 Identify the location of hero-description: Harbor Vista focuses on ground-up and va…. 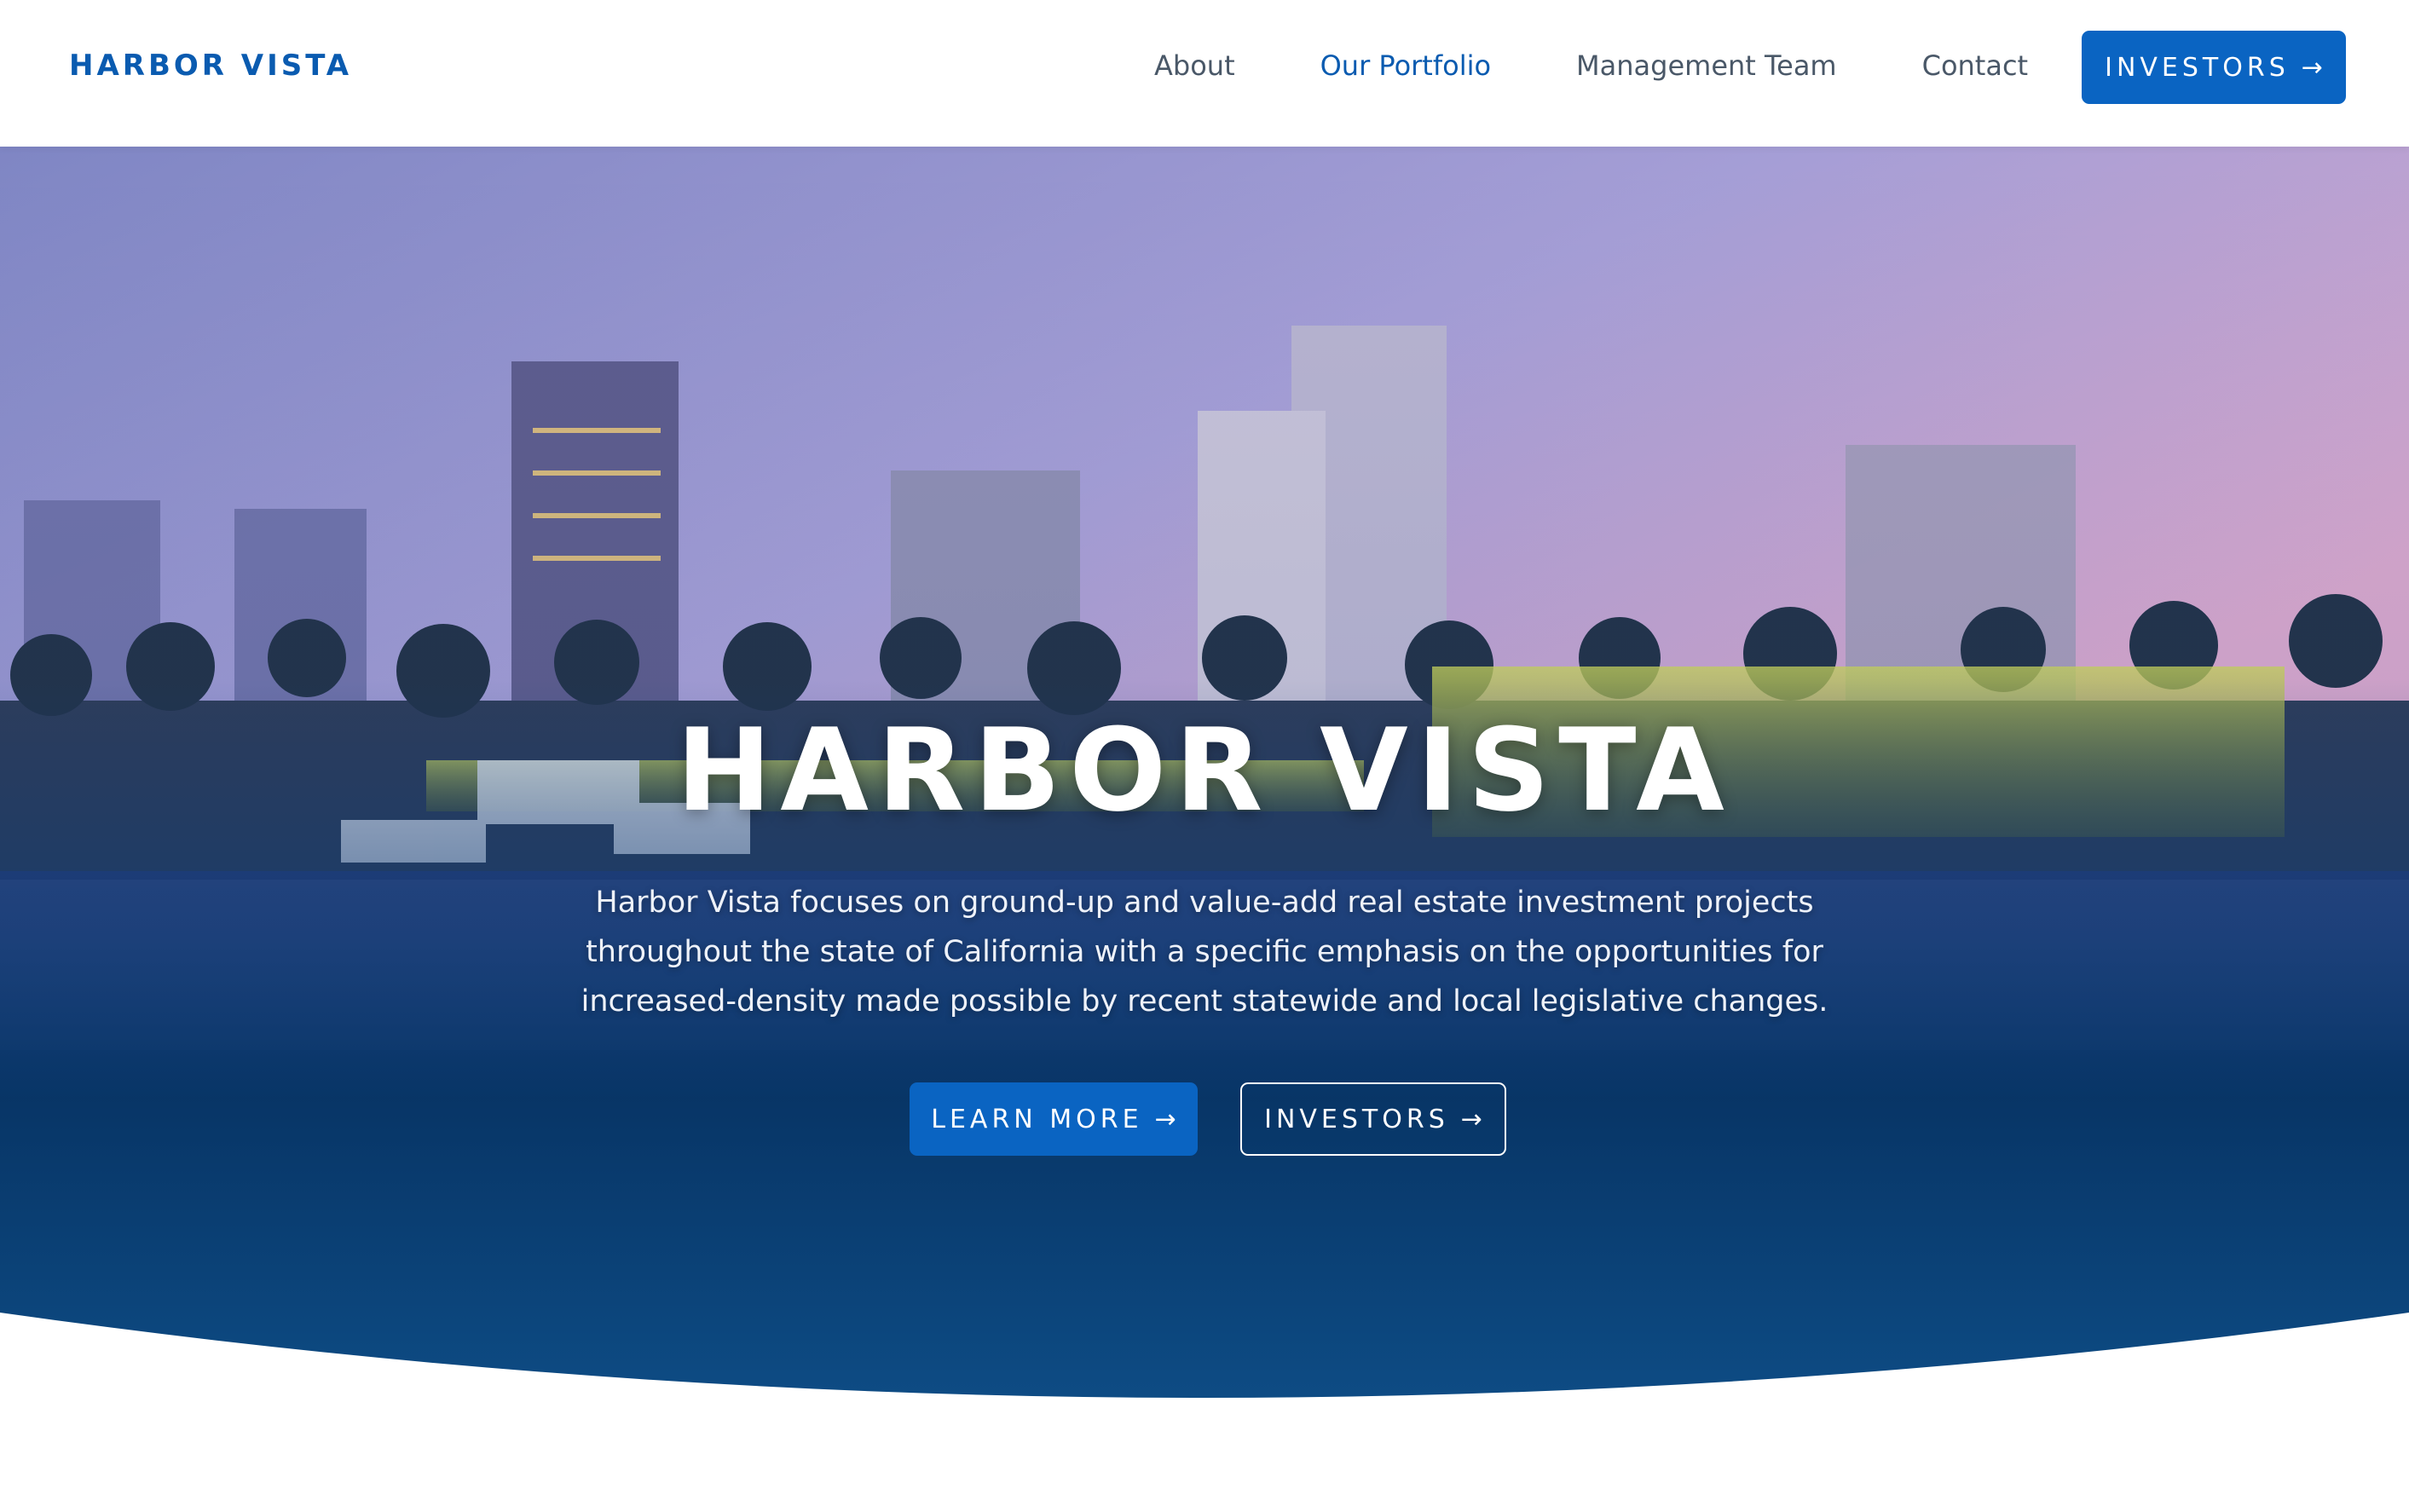
(1204, 952).